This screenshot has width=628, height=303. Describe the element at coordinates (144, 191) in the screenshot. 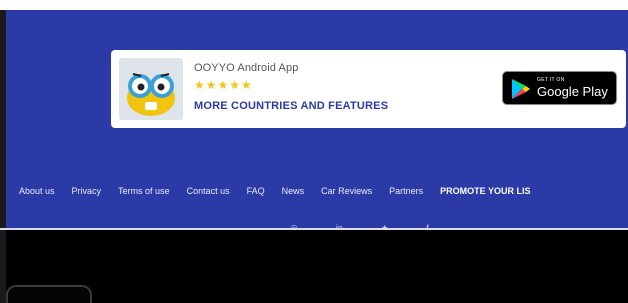

I see `footer-link-terms: Terms of use` at that location.